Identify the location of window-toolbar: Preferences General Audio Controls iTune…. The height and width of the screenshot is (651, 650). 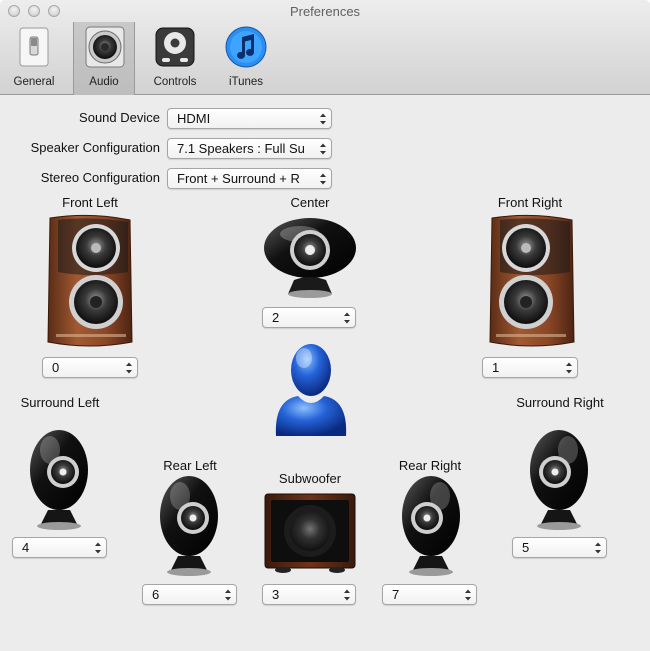
(325, 47).